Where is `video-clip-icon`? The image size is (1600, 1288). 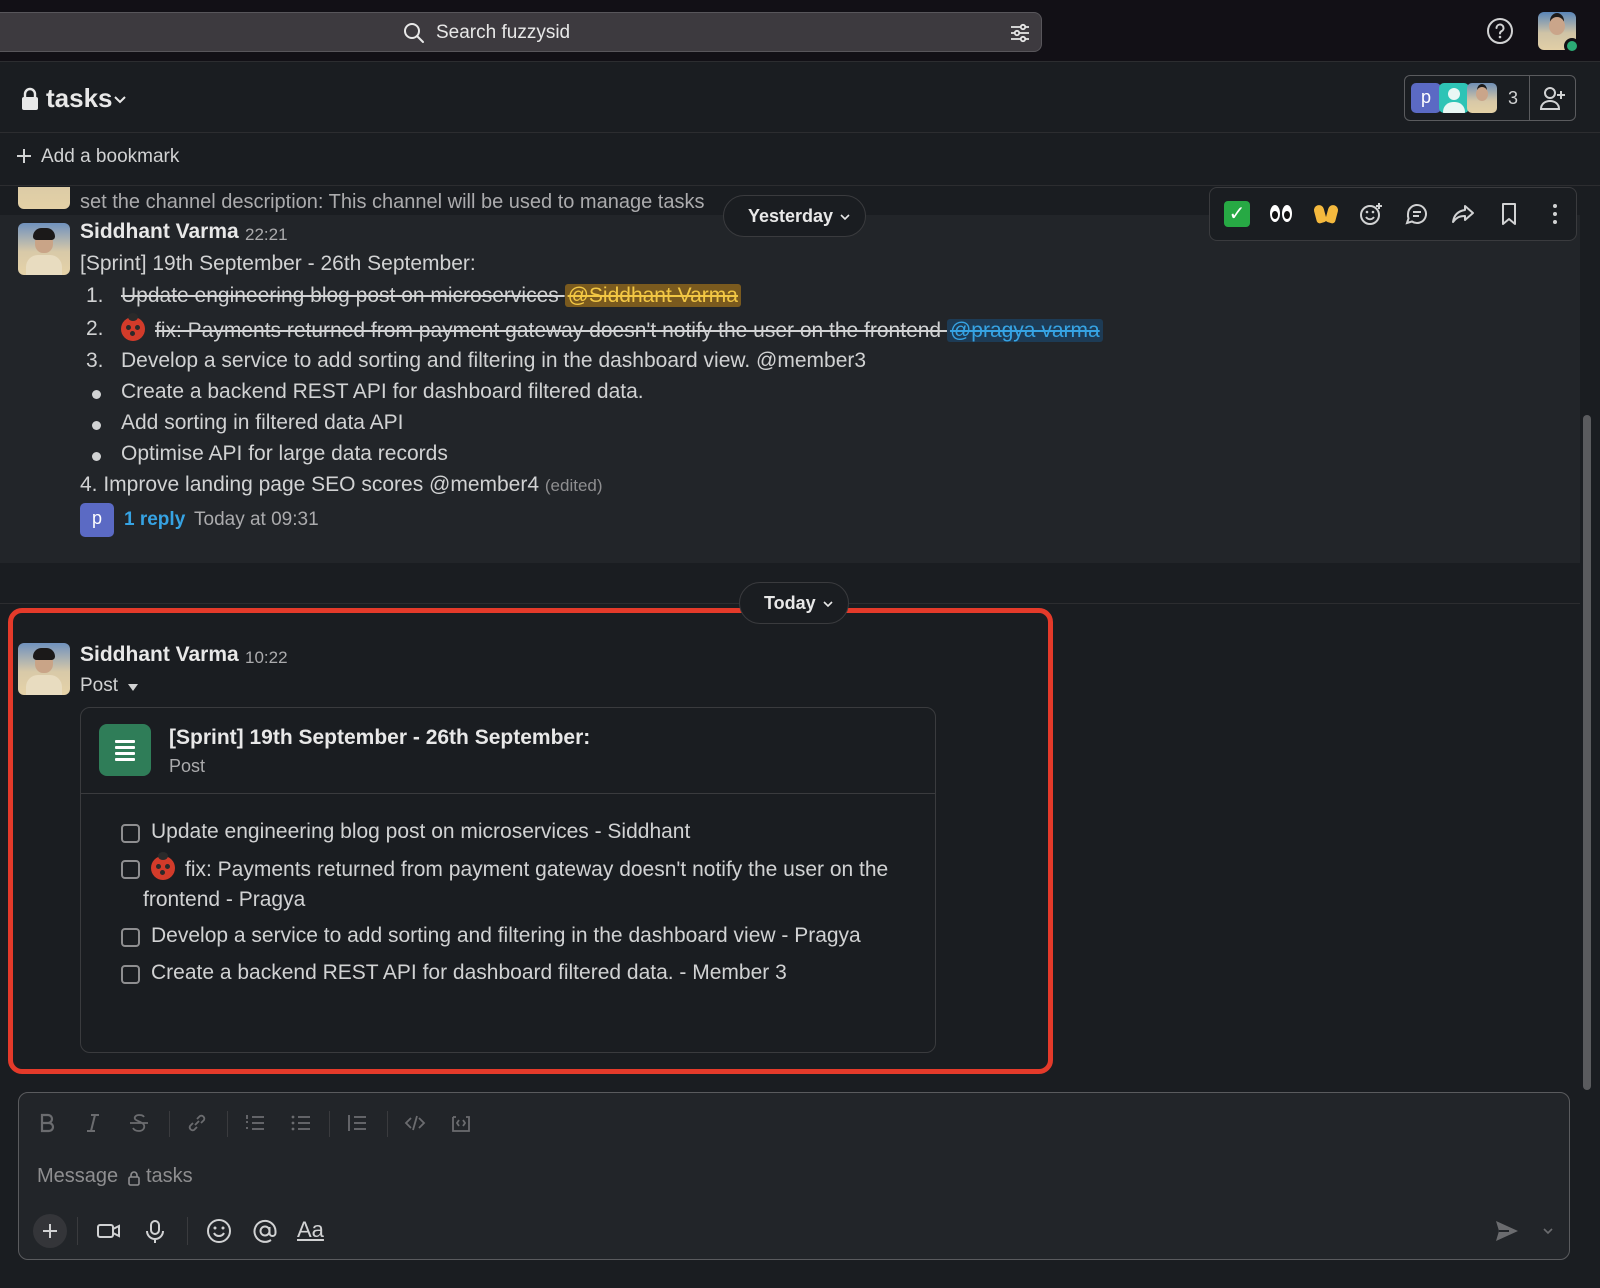
video-clip-icon is located at coordinates (109, 1231).